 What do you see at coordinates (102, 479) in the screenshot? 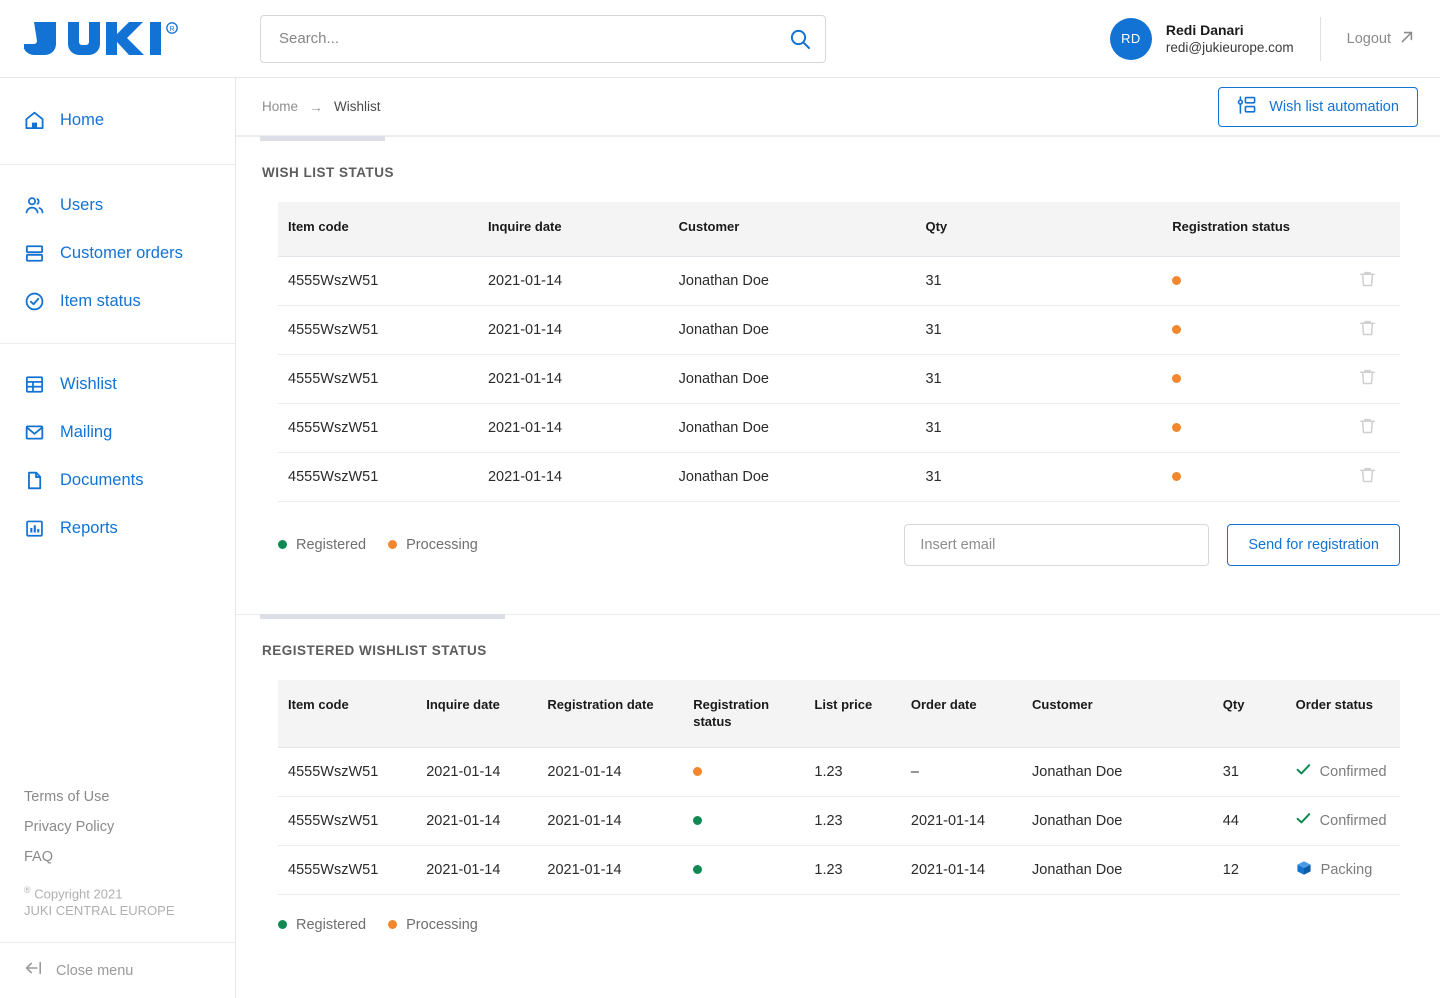
I see `sidebar-item-label: Documents` at bounding box center [102, 479].